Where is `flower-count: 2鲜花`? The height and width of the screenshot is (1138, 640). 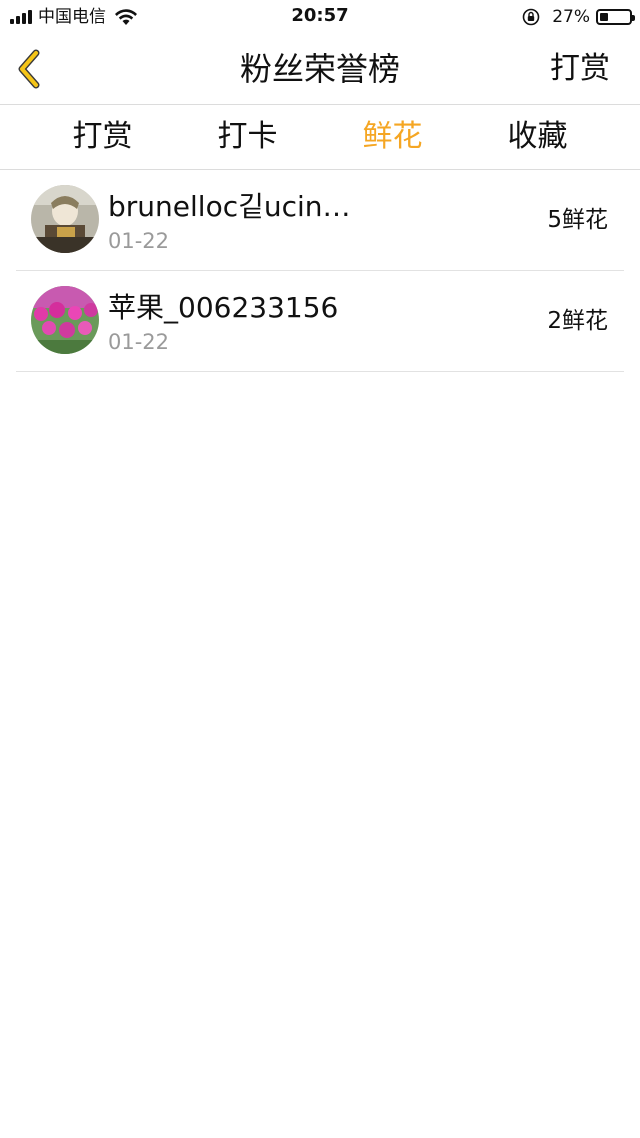 flower-count: 2鲜花 is located at coordinates (577, 321).